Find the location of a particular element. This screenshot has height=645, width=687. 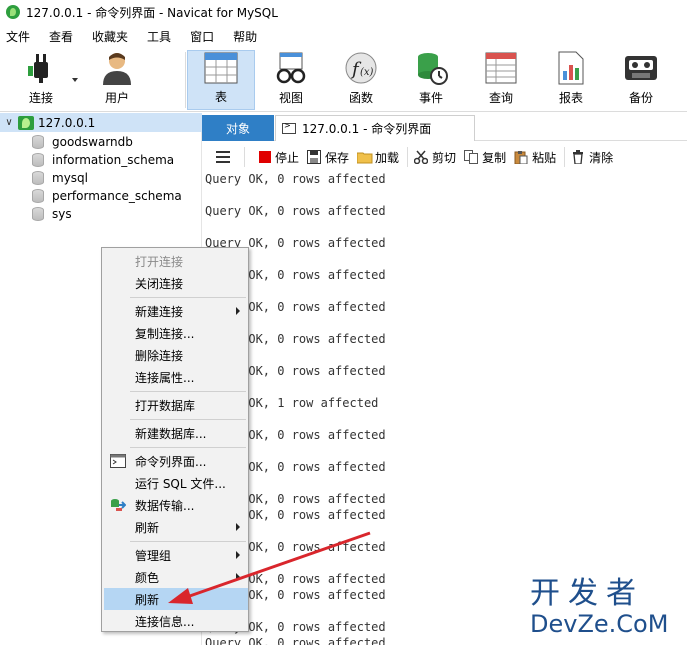

tab-command-line: 127.0.0.1 - 命令列界面 is located at coordinates (375, 128).